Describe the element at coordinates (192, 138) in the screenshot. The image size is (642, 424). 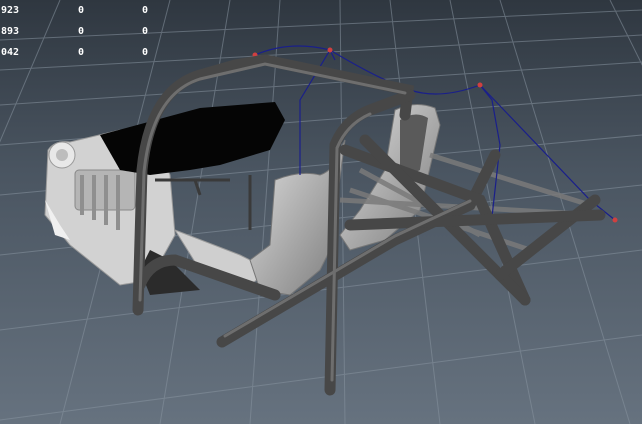
I see `black-cover-model` at that location.